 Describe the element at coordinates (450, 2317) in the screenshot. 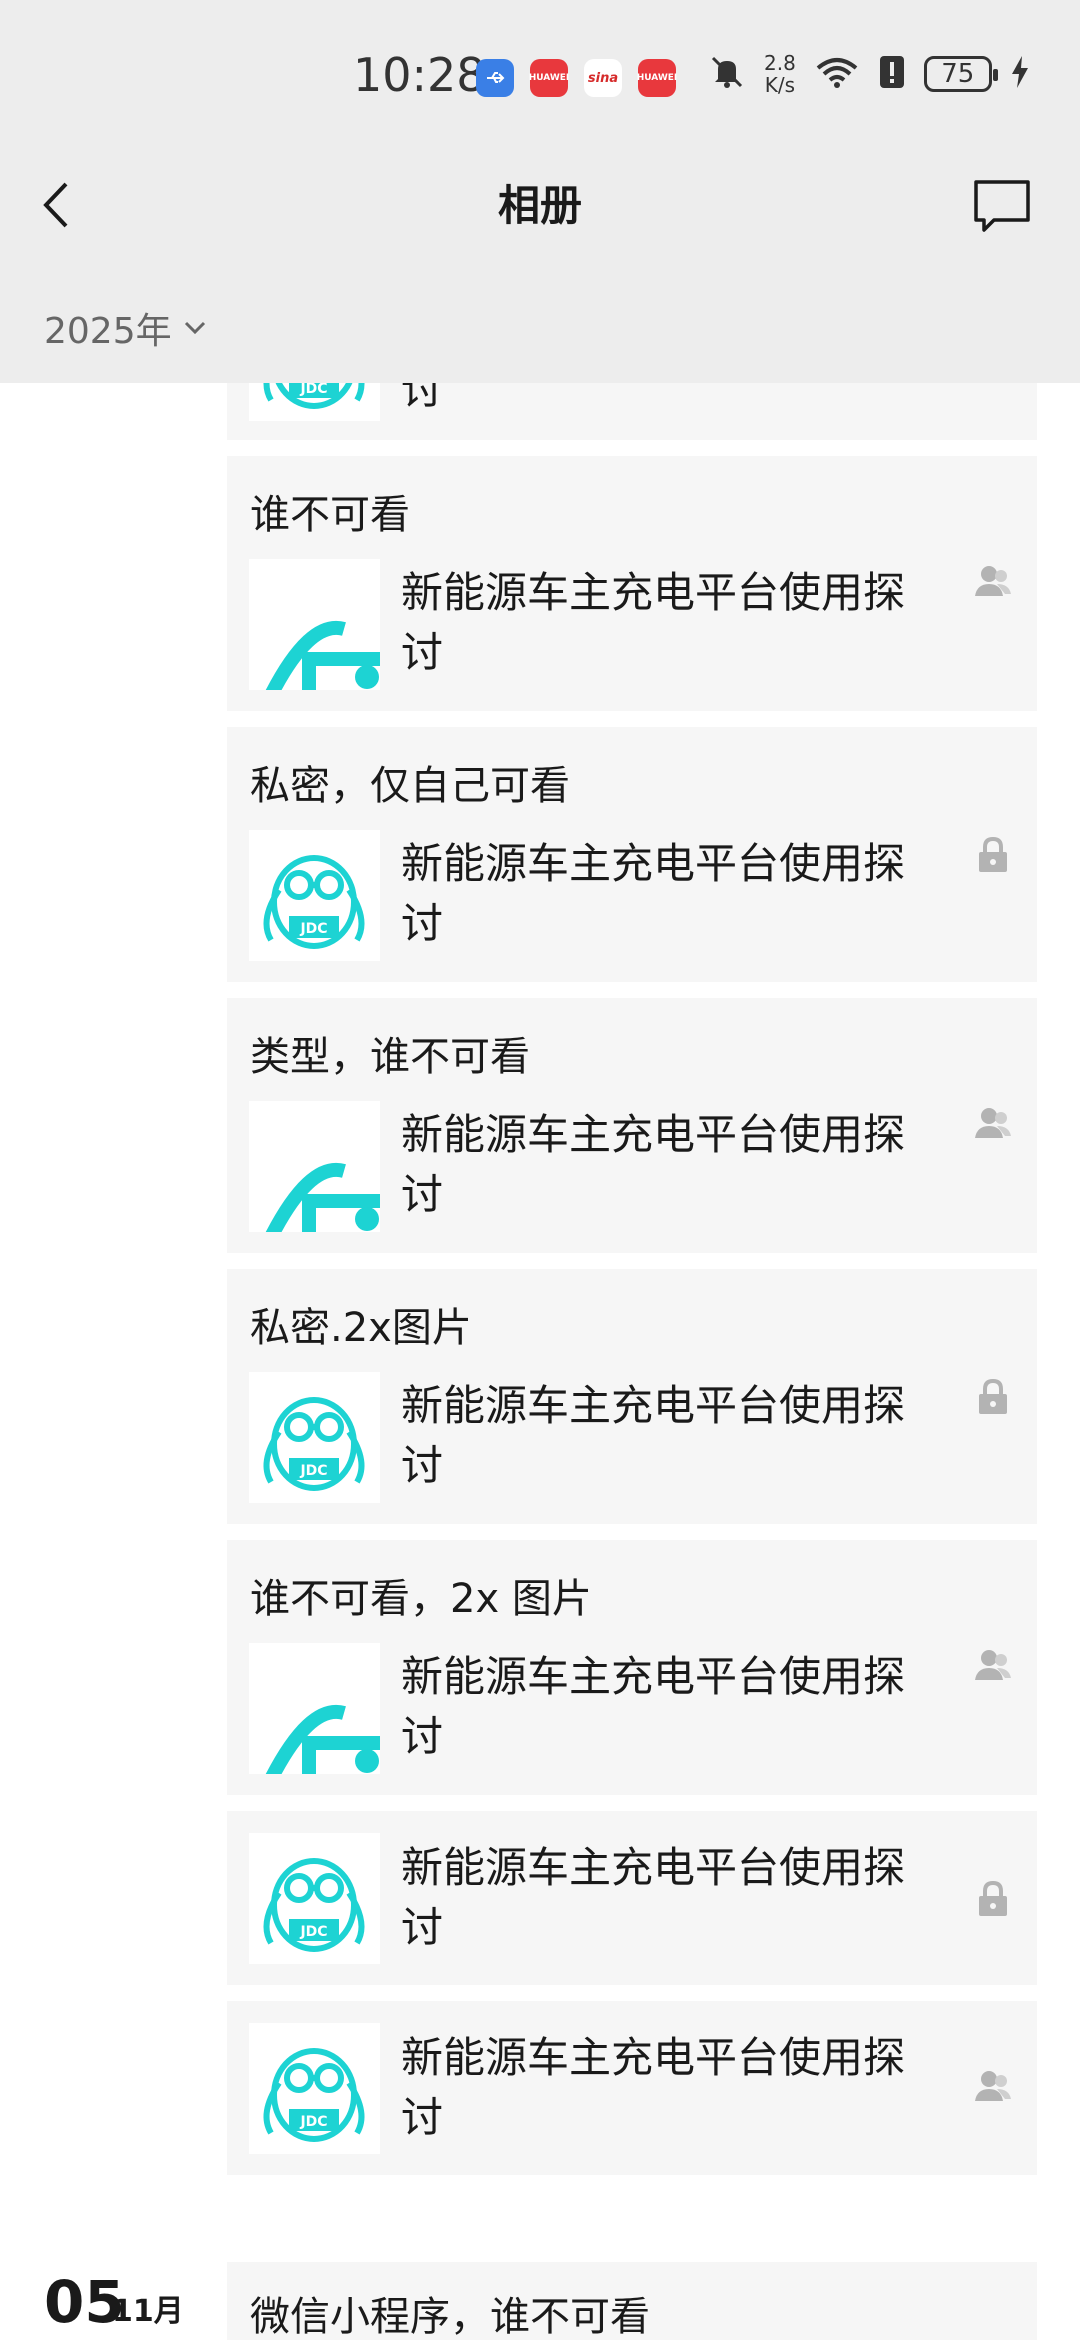

I see `post-caption: 微信小程序，谁不可看` at that location.